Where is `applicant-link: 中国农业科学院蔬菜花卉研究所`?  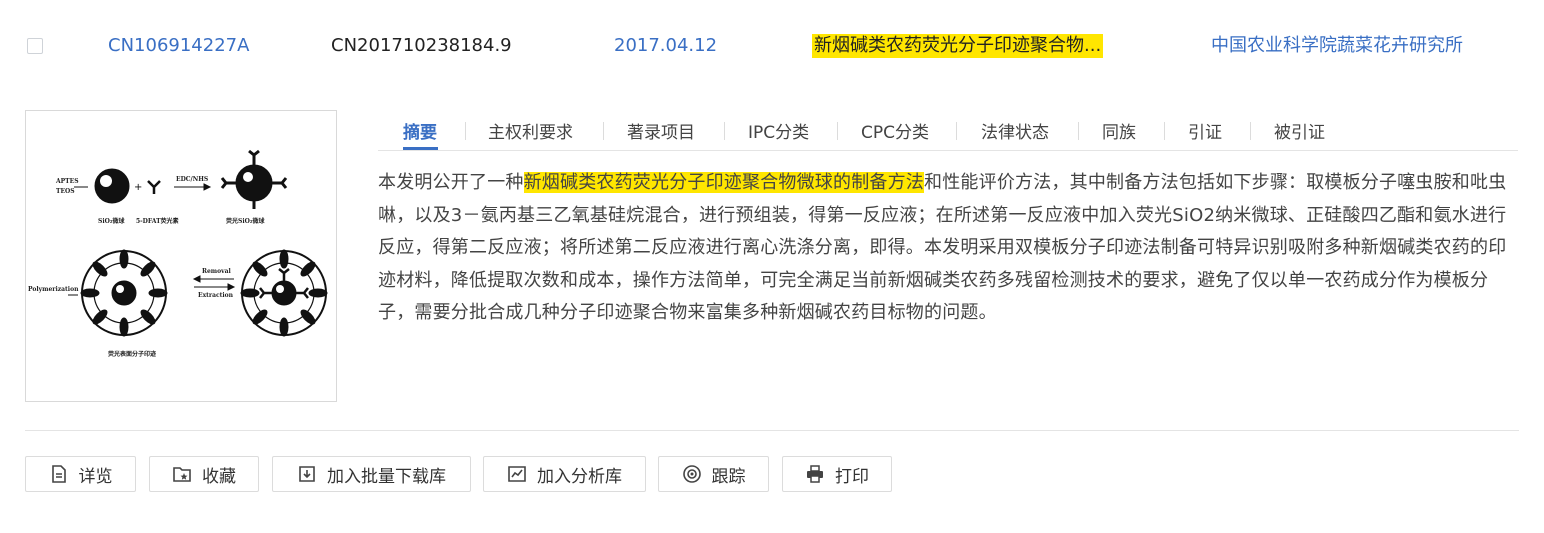
applicant-link: 中国农业科学院蔬菜花卉研究所 is located at coordinates (1337, 46).